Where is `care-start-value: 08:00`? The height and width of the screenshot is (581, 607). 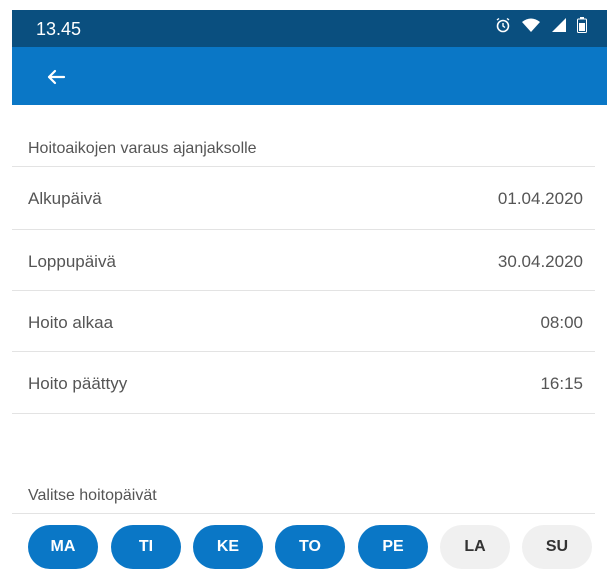 care-start-value: 08:00 is located at coordinates (561, 322).